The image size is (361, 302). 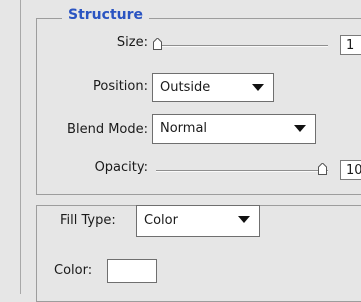 What do you see at coordinates (322, 169) in the screenshot?
I see `opacity-slider-thumb` at bounding box center [322, 169].